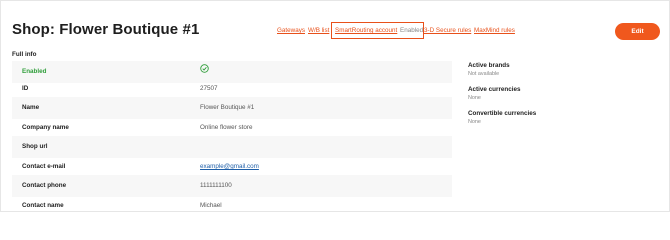 This screenshot has width=670, height=240. What do you see at coordinates (502, 113) in the screenshot?
I see `convertible-currencies-title: Convertible currencies` at bounding box center [502, 113].